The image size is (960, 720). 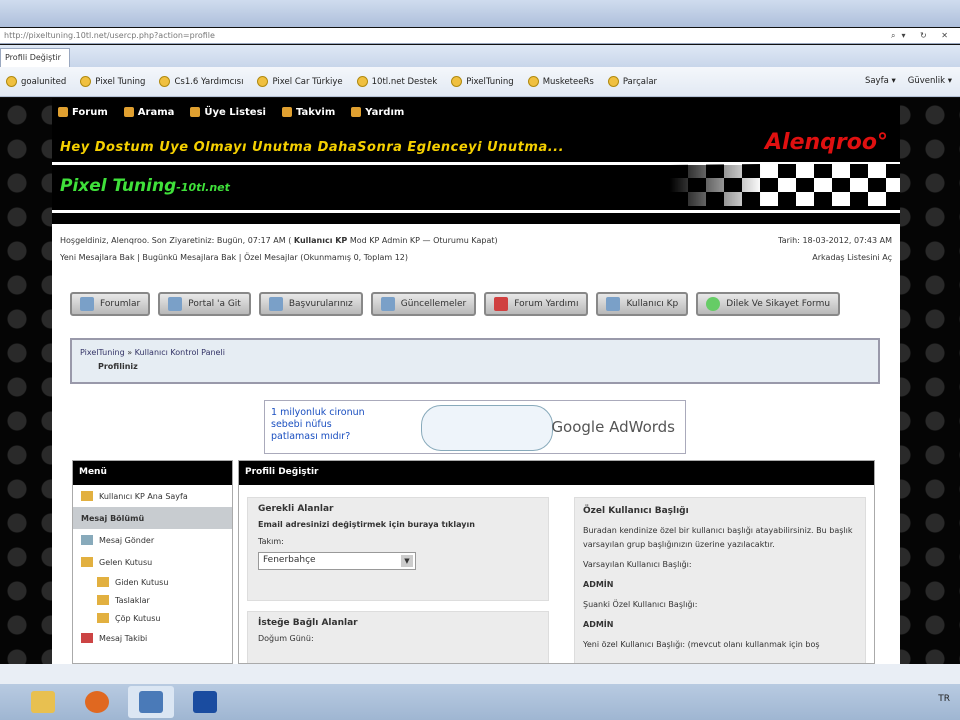 I want to click on menu-label: Çöp Kutusu, so click(x=138, y=618).